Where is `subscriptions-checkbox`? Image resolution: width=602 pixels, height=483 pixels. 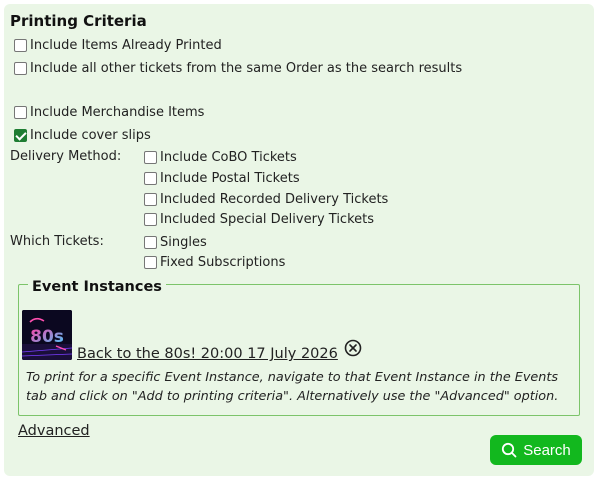 subscriptions-checkbox is located at coordinates (150, 262).